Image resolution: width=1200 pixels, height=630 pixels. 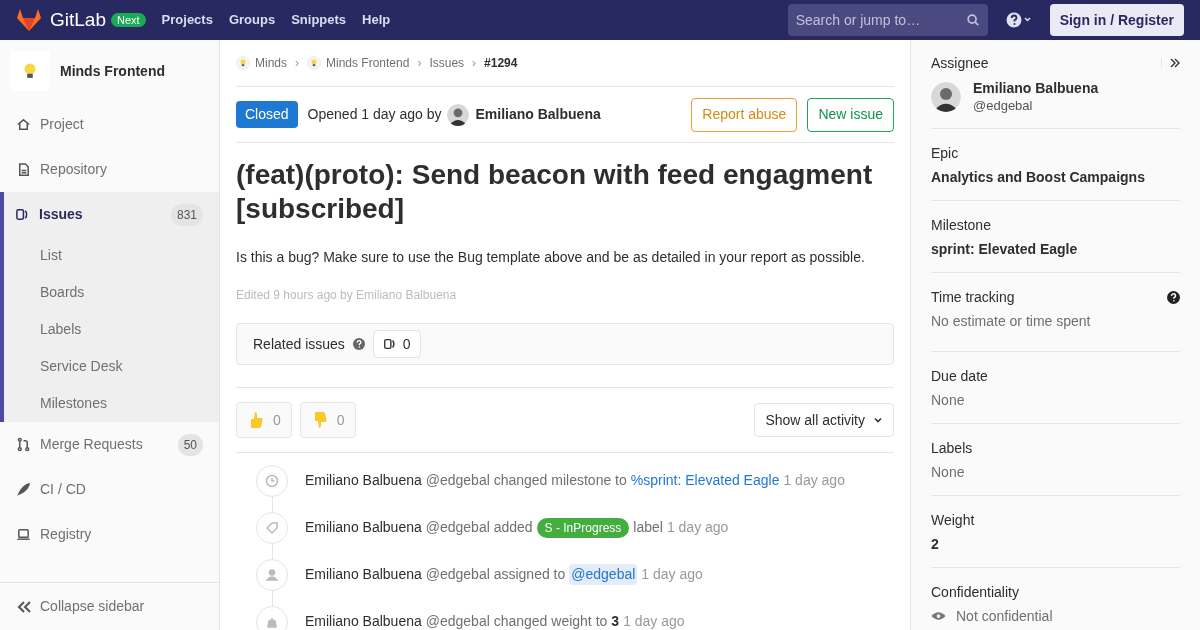 I want to click on author-avatar, so click(x=458, y=114).